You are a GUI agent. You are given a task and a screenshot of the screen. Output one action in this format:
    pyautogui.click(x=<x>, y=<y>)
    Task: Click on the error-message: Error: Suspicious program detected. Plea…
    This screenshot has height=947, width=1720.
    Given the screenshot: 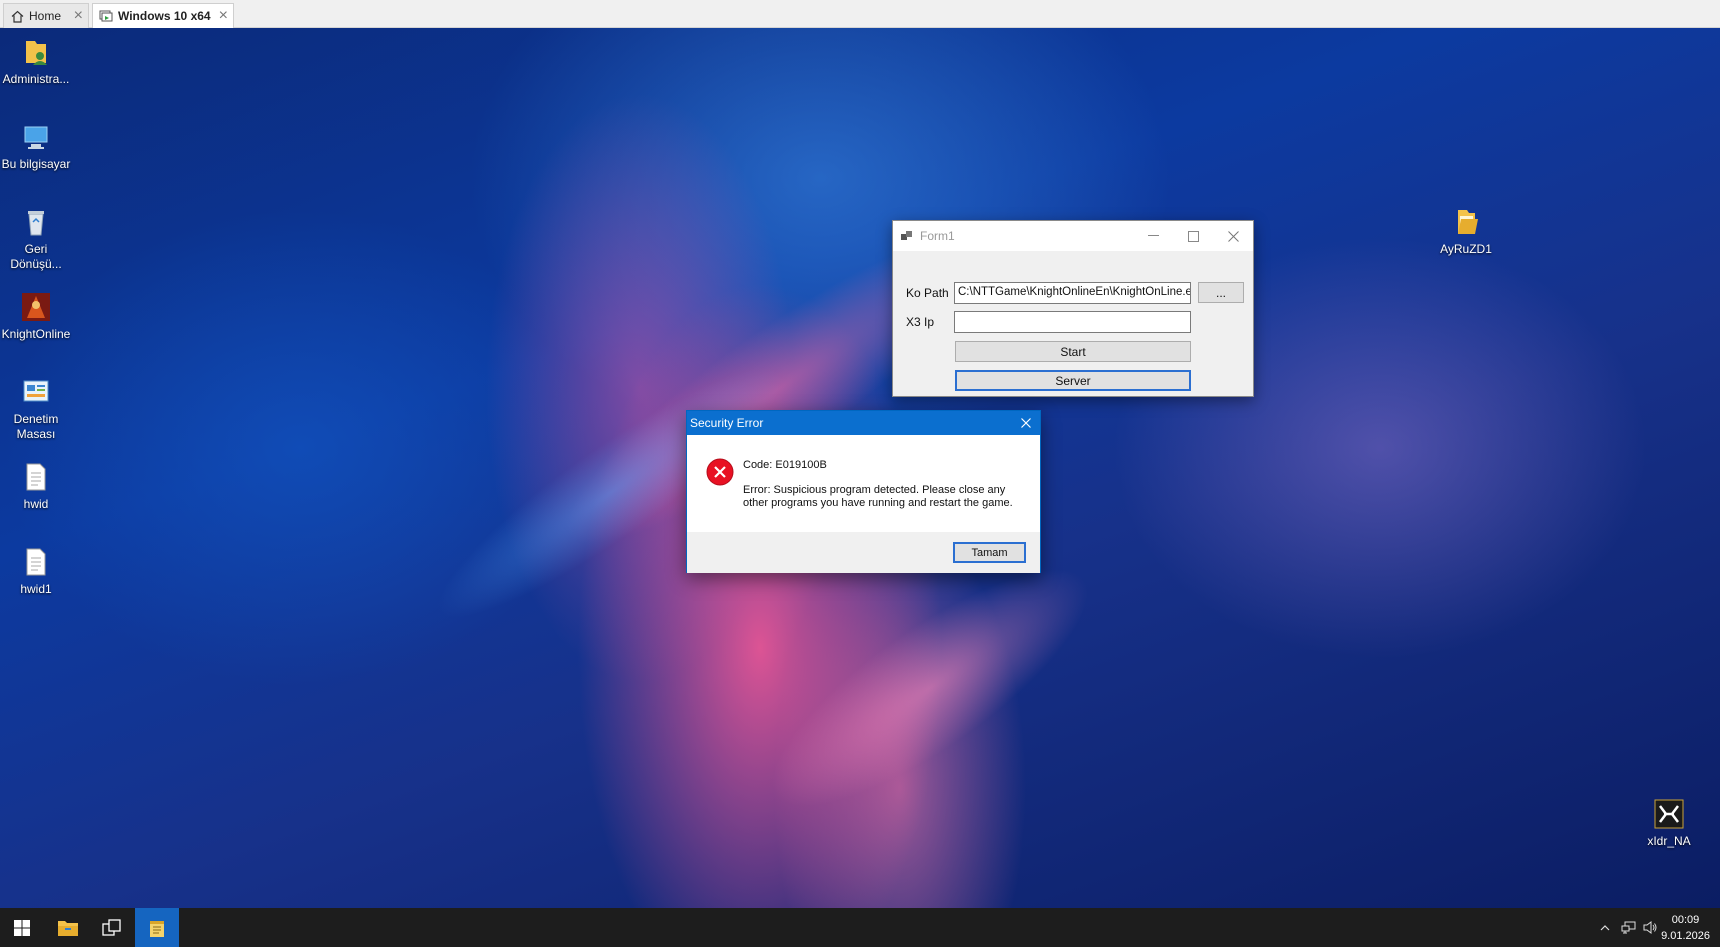 What is the action you would take?
    pyautogui.click(x=878, y=496)
    